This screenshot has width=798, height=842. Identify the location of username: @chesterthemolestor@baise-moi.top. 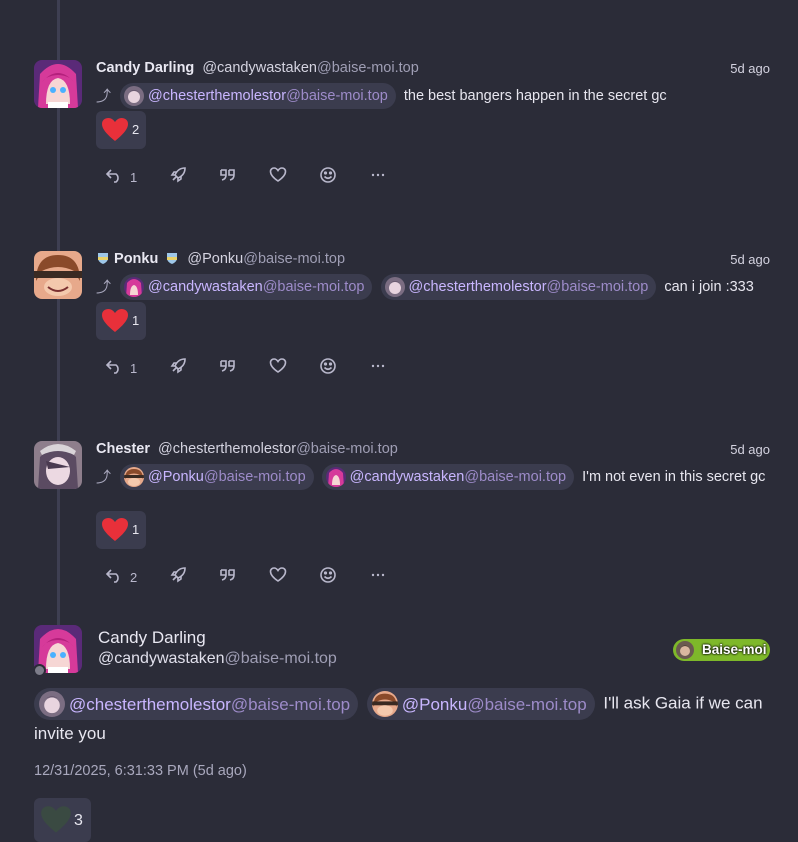
(278, 449).